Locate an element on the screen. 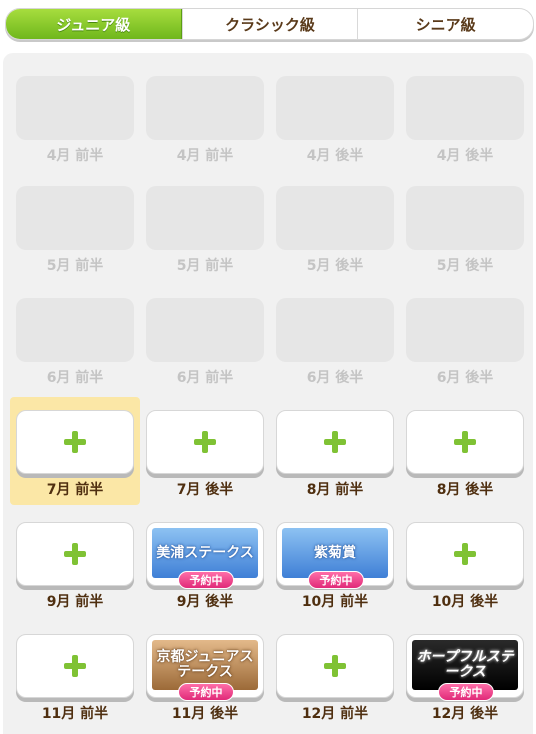  slot-date-label: 11月 後半 is located at coordinates (205, 714).